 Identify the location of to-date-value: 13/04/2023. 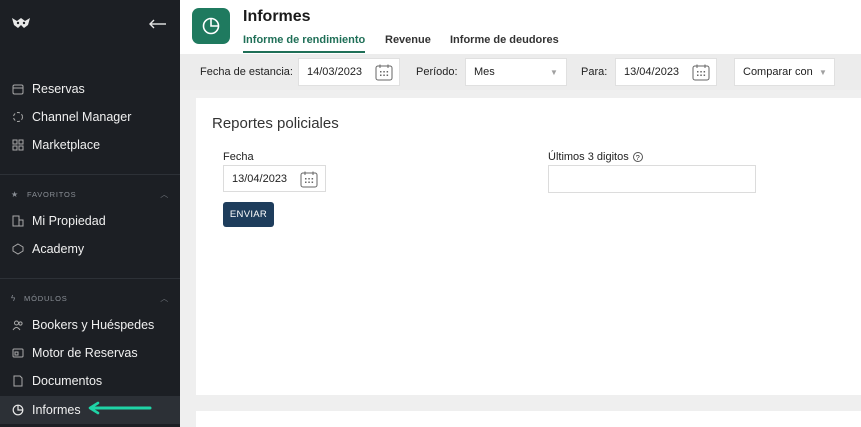
(652, 72).